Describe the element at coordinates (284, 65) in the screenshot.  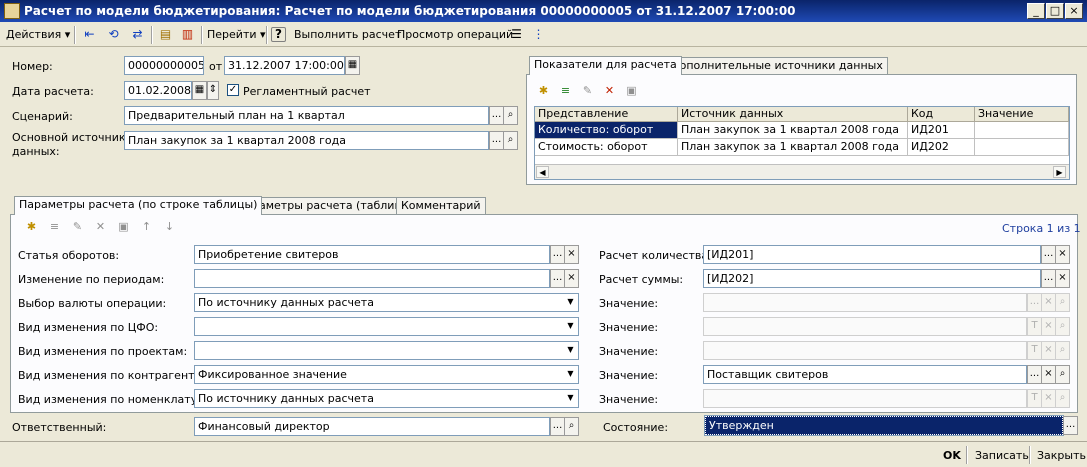
I see `document-date-field: 31.12.2007 17:00:00` at that location.